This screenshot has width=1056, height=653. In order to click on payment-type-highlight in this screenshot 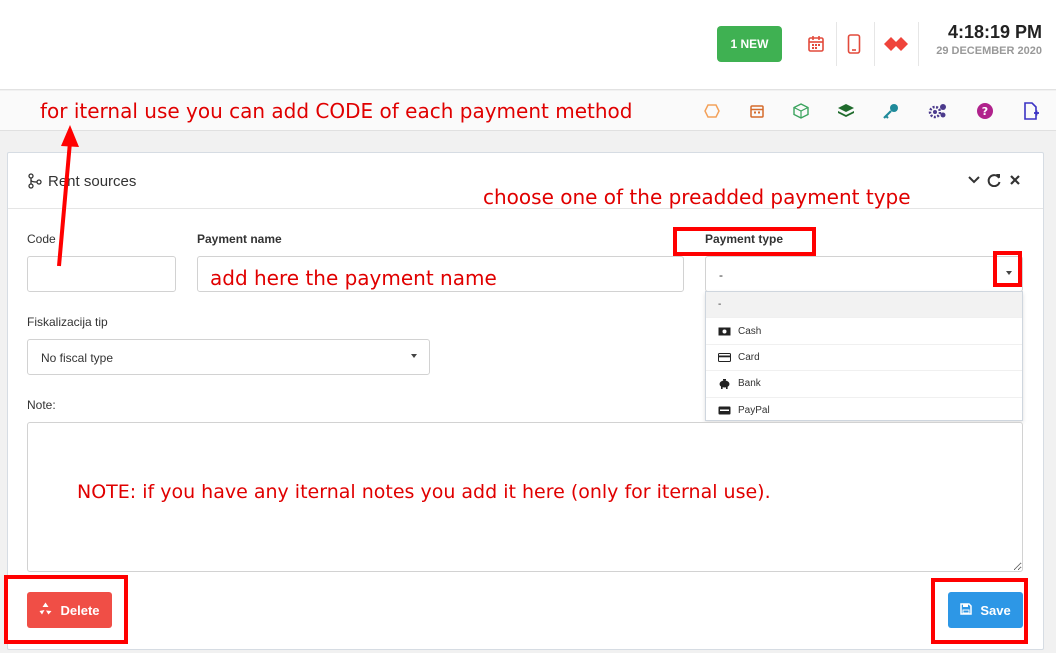, I will do `click(744, 241)`.